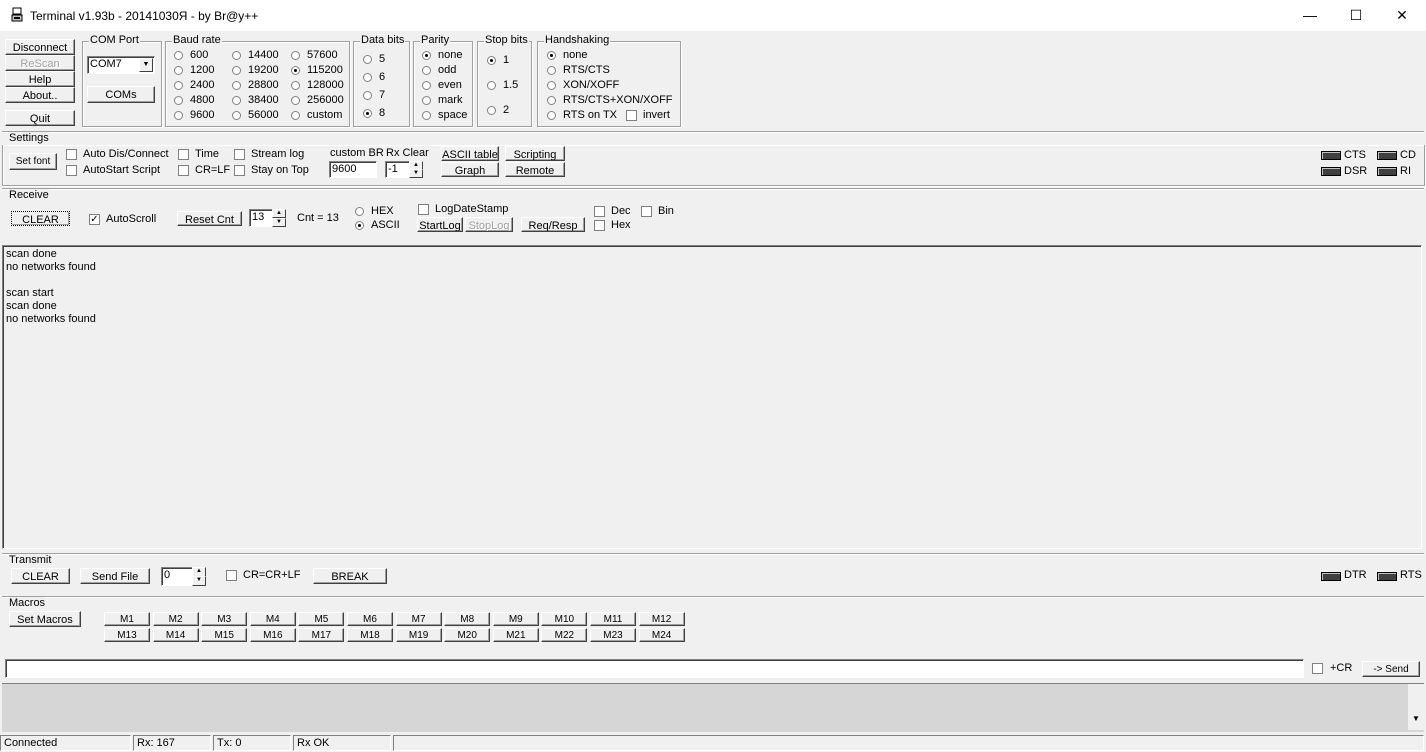 Image resolution: width=1426 pixels, height=752 pixels. What do you see at coordinates (470, 153) in the screenshot?
I see `ascii-table-button: ASCII table` at bounding box center [470, 153].